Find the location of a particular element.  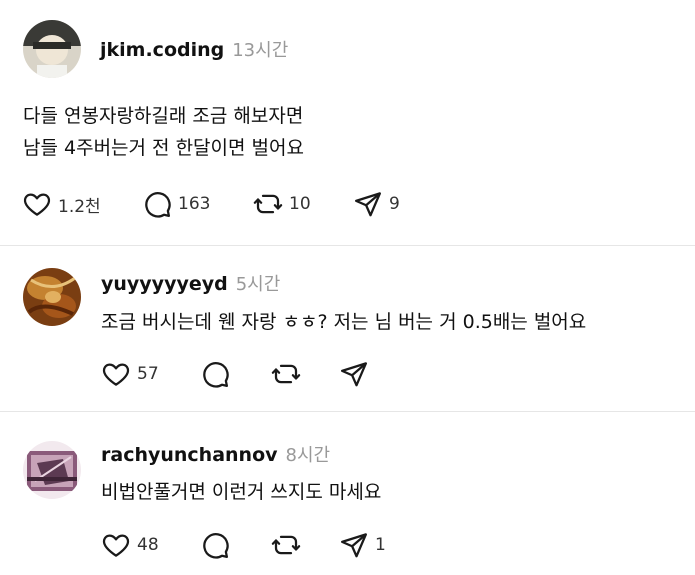

action-bar: 57 is located at coordinates (251, 374).